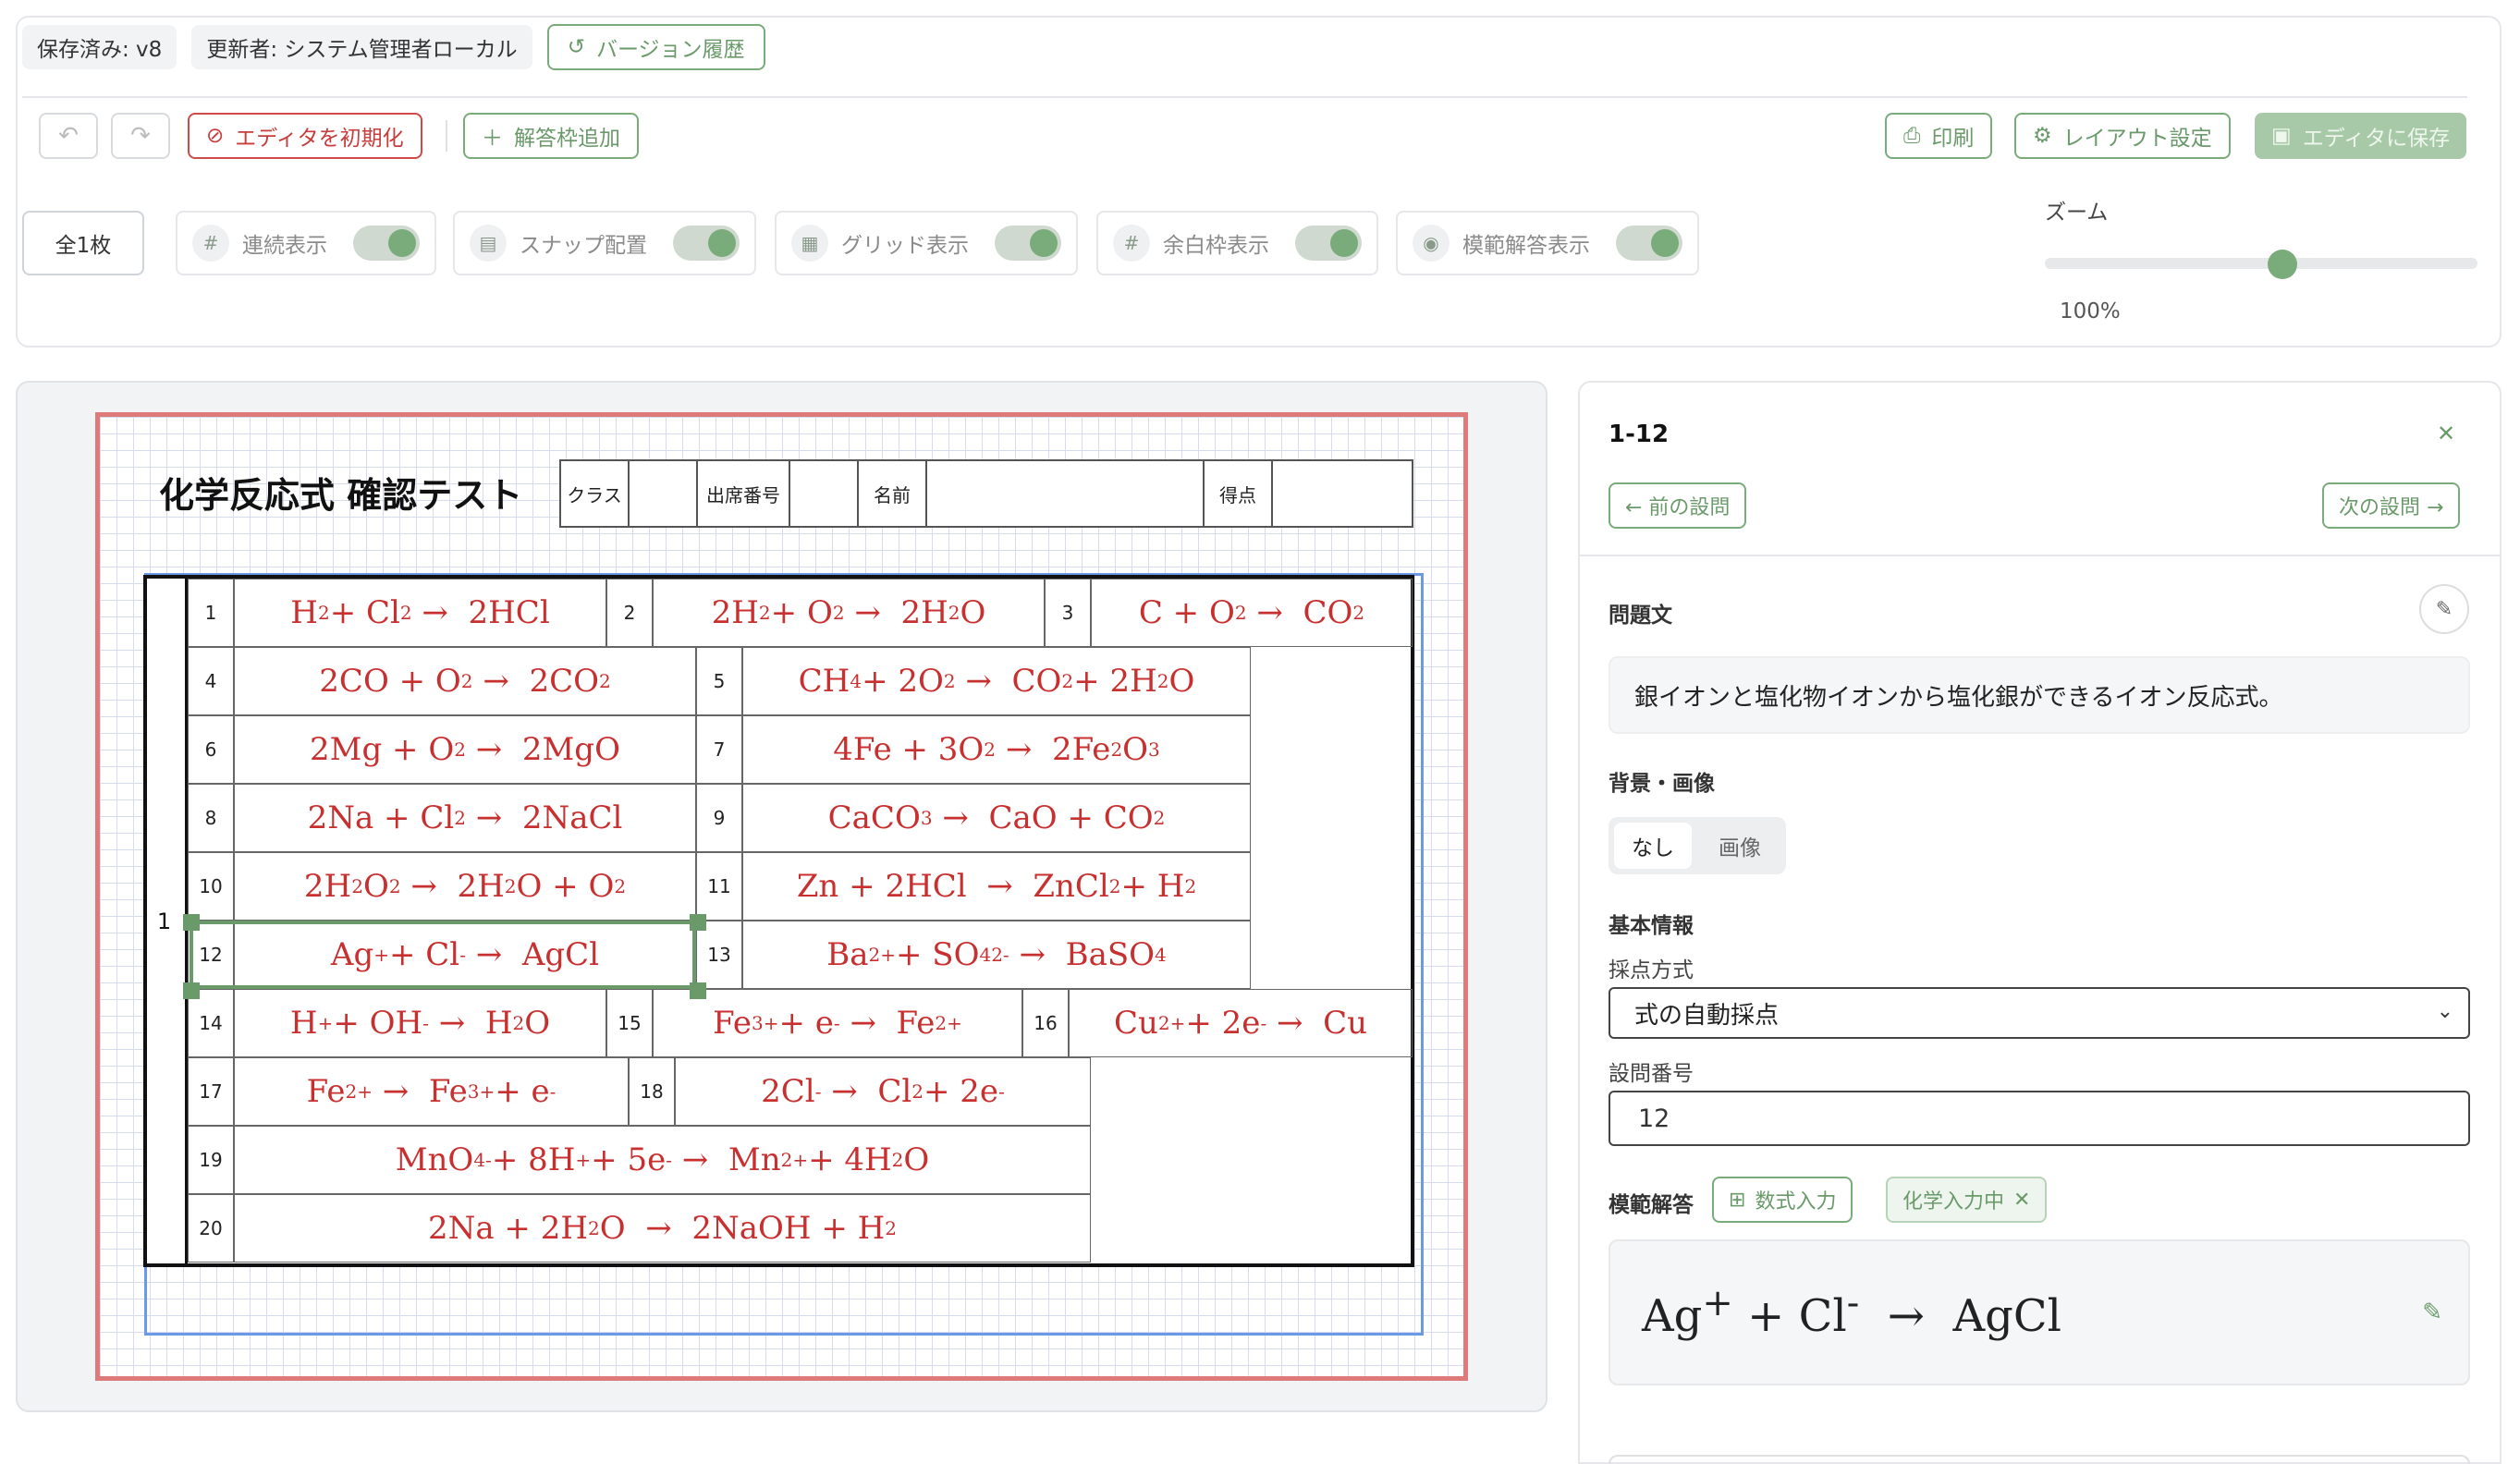 The width and height of the screenshot is (2520, 1464). Describe the element at coordinates (604, 243) in the screenshot. I see `toggle-snap: ▤ スナップ配置` at that location.